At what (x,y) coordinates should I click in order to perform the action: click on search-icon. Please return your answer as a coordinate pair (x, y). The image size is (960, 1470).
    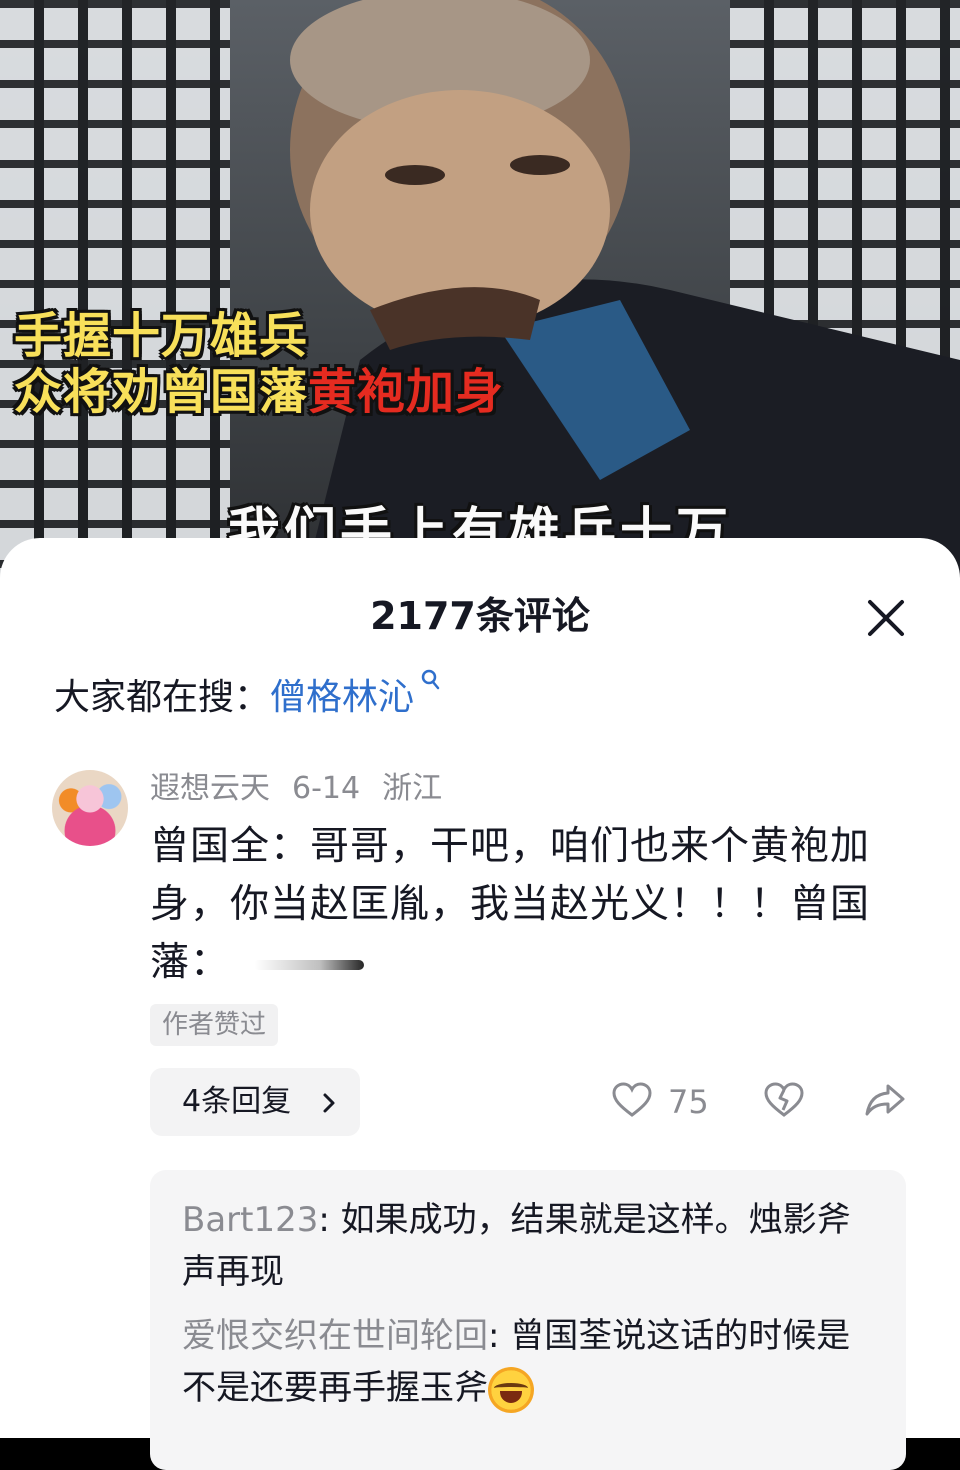
    Looking at the image, I should click on (430, 679).